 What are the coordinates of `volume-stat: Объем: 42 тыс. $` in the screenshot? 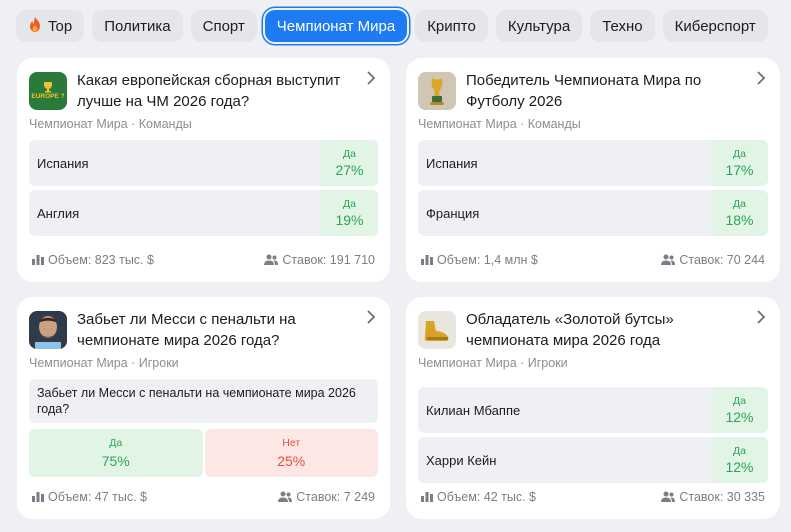 It's located at (478, 497).